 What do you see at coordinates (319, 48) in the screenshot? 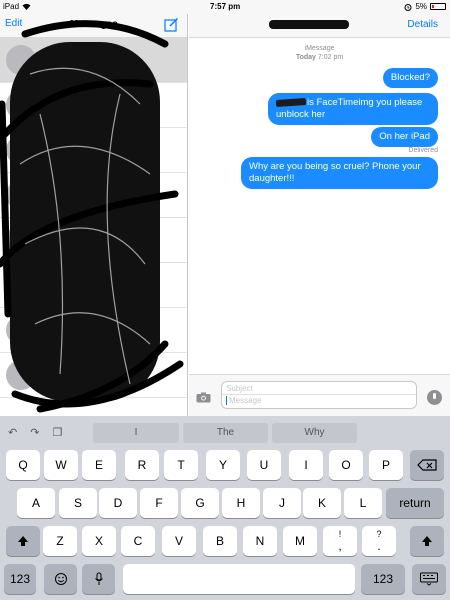
I see `service-label: iMessage` at bounding box center [319, 48].